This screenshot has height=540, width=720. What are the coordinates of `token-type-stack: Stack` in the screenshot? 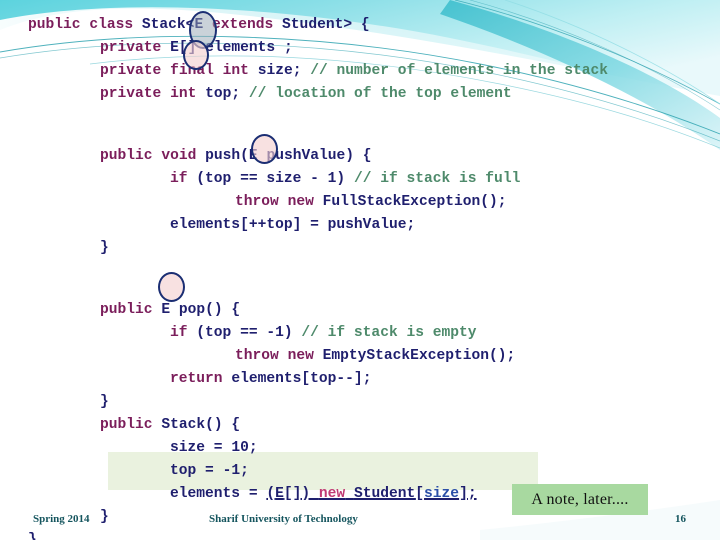 It's located at (163, 25).